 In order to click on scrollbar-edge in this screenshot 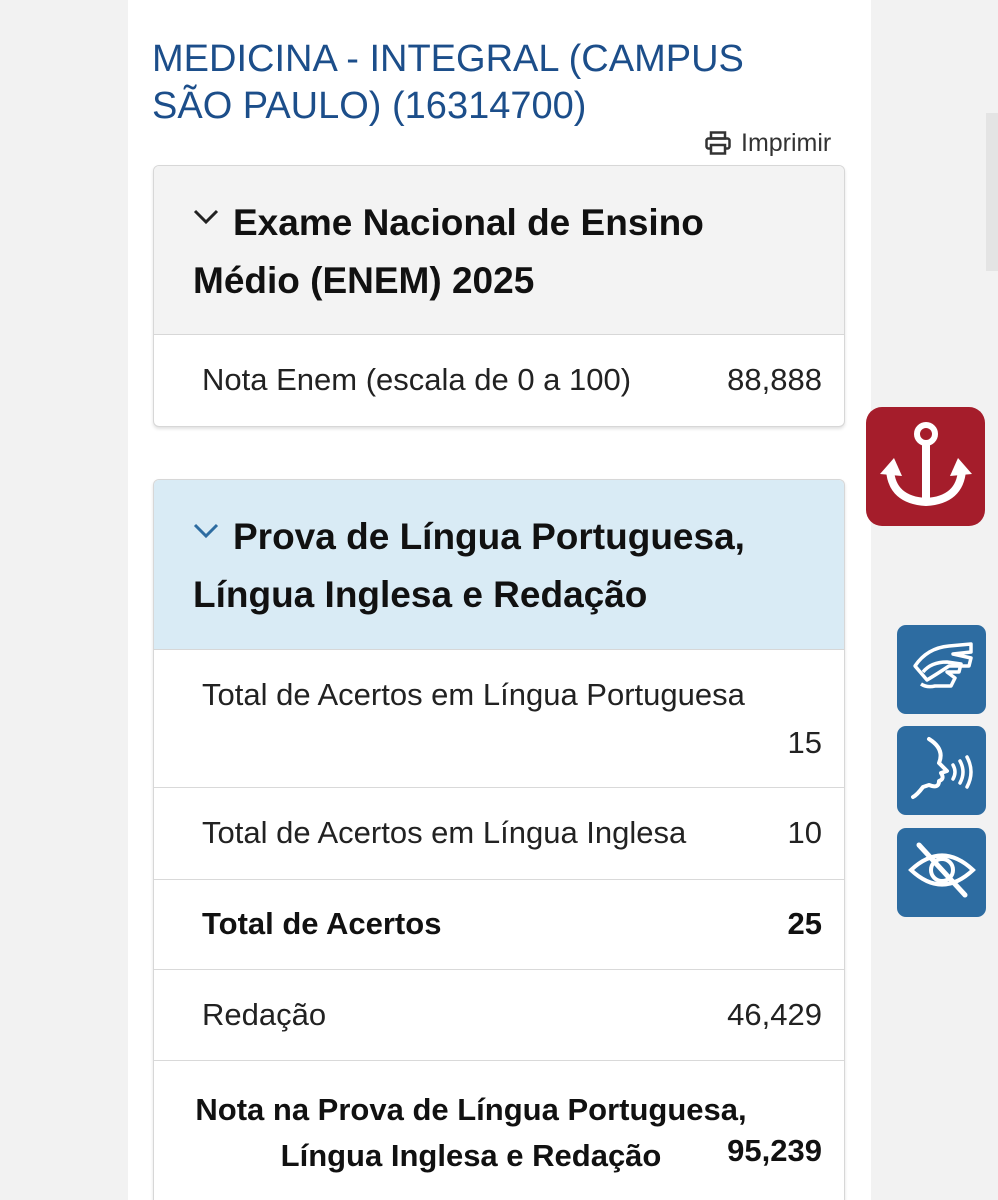, I will do `click(992, 192)`.